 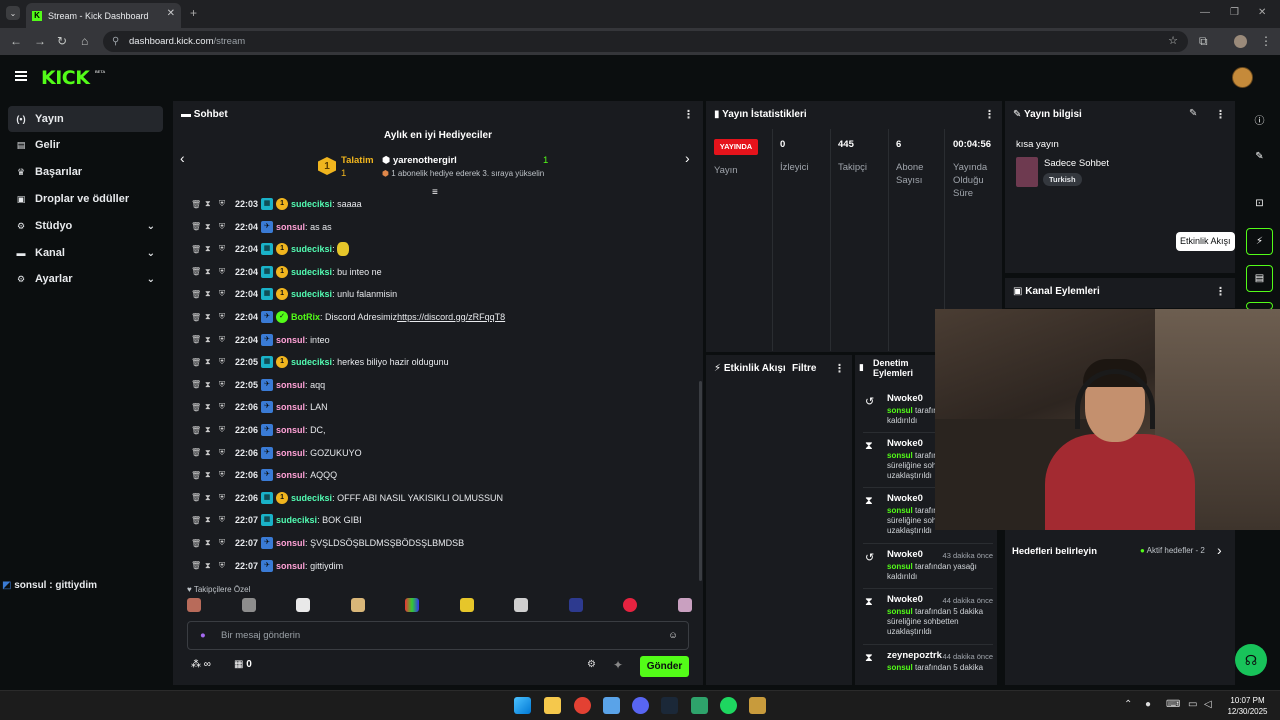 I want to click on sidebar-item-studyo: ⚙ Stüdyo ⌄, so click(x=85, y=226).